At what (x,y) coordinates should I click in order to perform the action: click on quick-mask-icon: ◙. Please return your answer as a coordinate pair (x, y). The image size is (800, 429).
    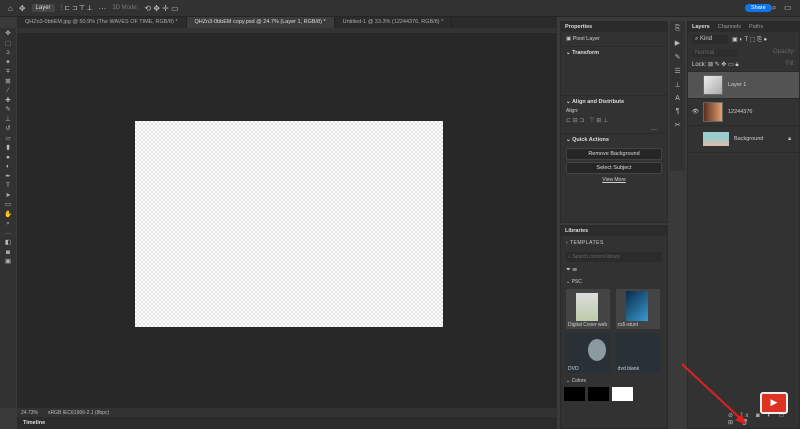
    Looking at the image, I should click on (8, 253).